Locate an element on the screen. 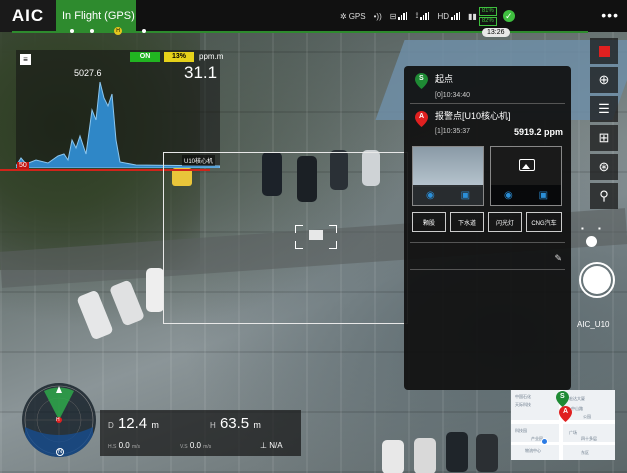  tag-button-3: CNG汽车 is located at coordinates (544, 222).